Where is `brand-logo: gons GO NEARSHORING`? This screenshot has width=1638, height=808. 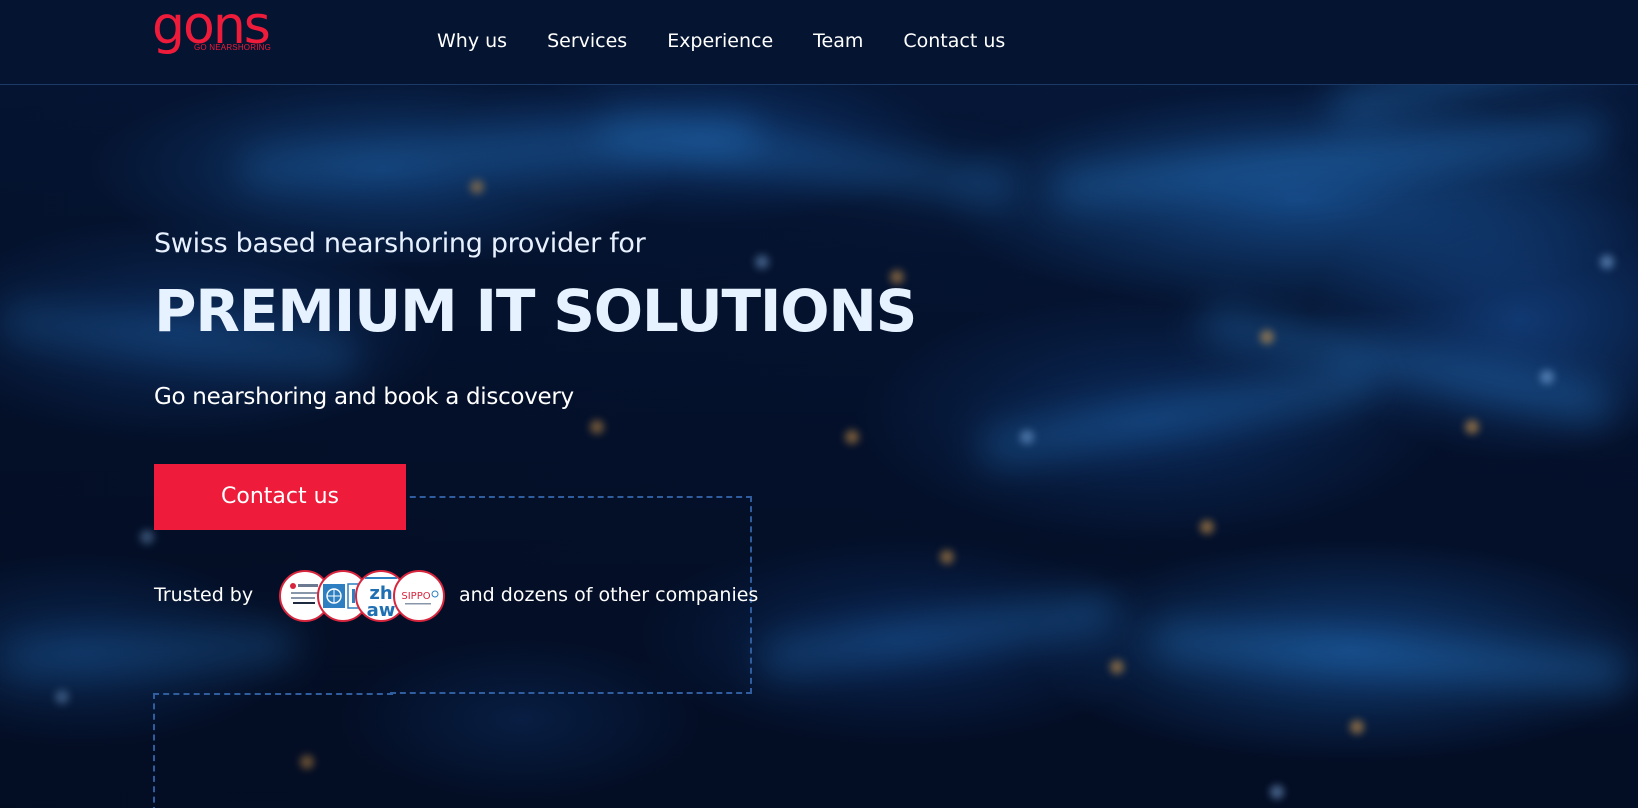
brand-logo: gons GO NEARSHORING is located at coordinates (217, 35).